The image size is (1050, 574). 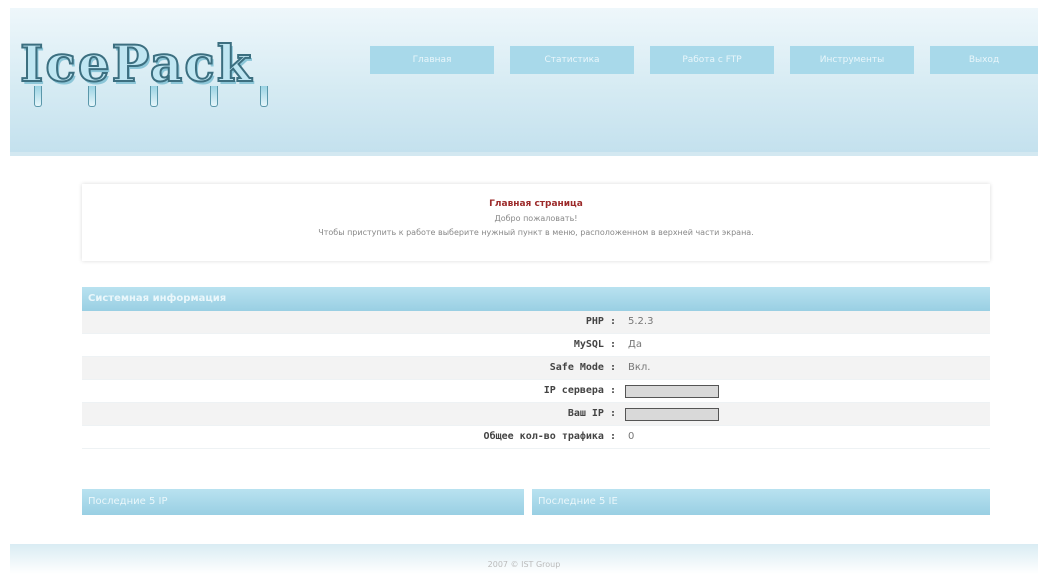 What do you see at coordinates (536, 391) in the screenshot?
I see `info-row-server-ip: IP сервера :` at bounding box center [536, 391].